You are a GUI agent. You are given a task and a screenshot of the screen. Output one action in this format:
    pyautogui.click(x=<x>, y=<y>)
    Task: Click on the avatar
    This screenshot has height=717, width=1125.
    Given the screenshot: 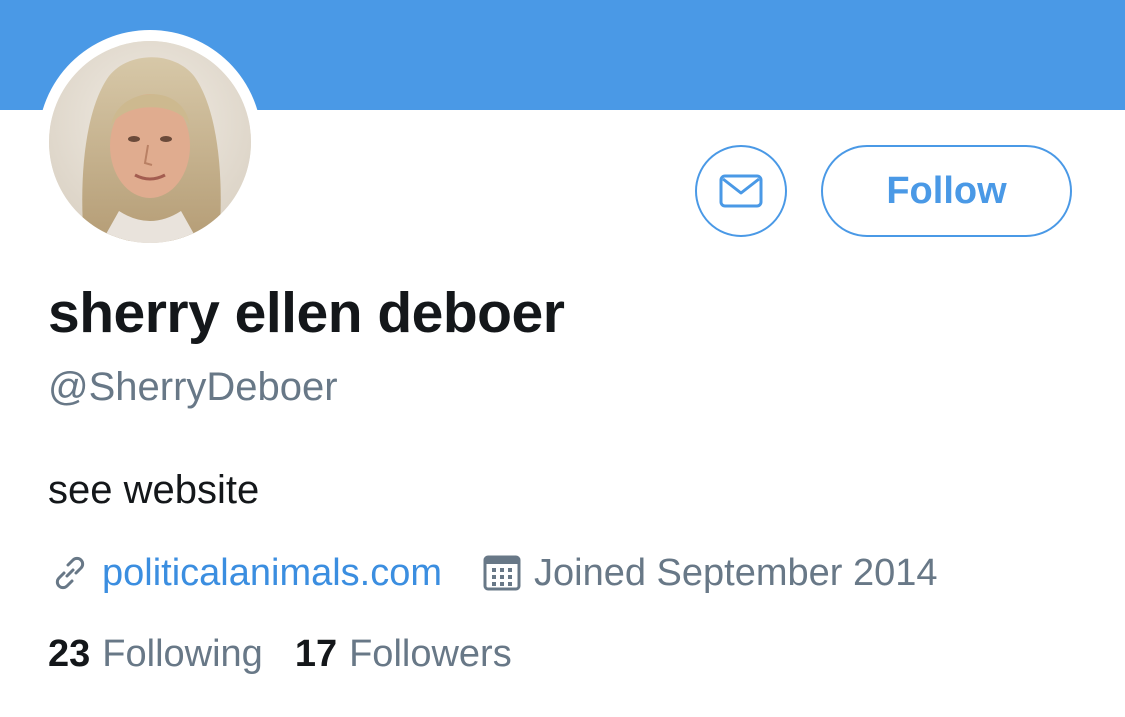 What is the action you would take?
    pyautogui.click(x=150, y=142)
    